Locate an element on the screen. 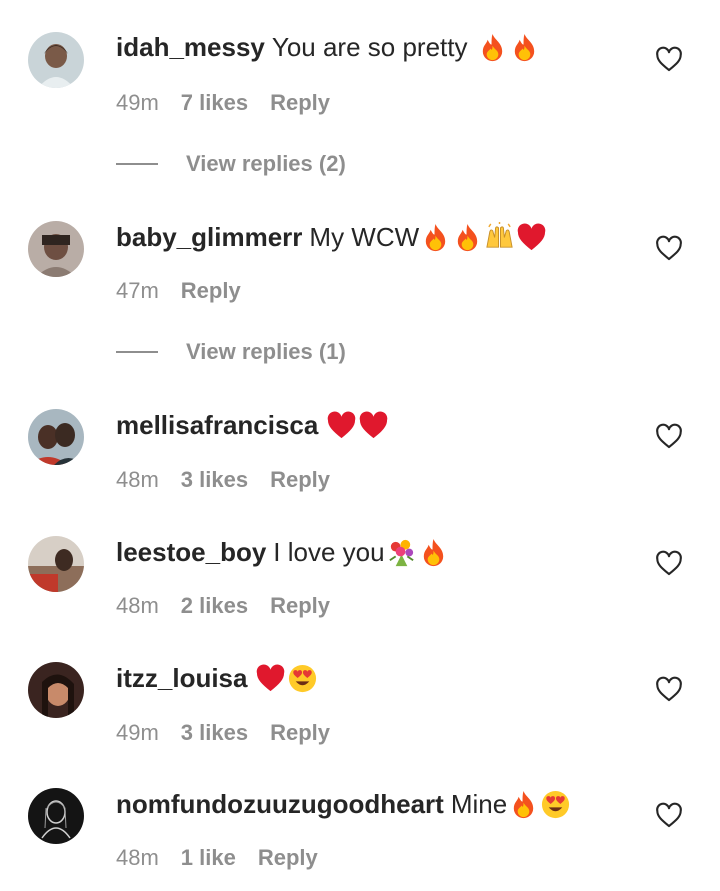  view-replies-row: View replies (2) is located at coordinates (231, 164).